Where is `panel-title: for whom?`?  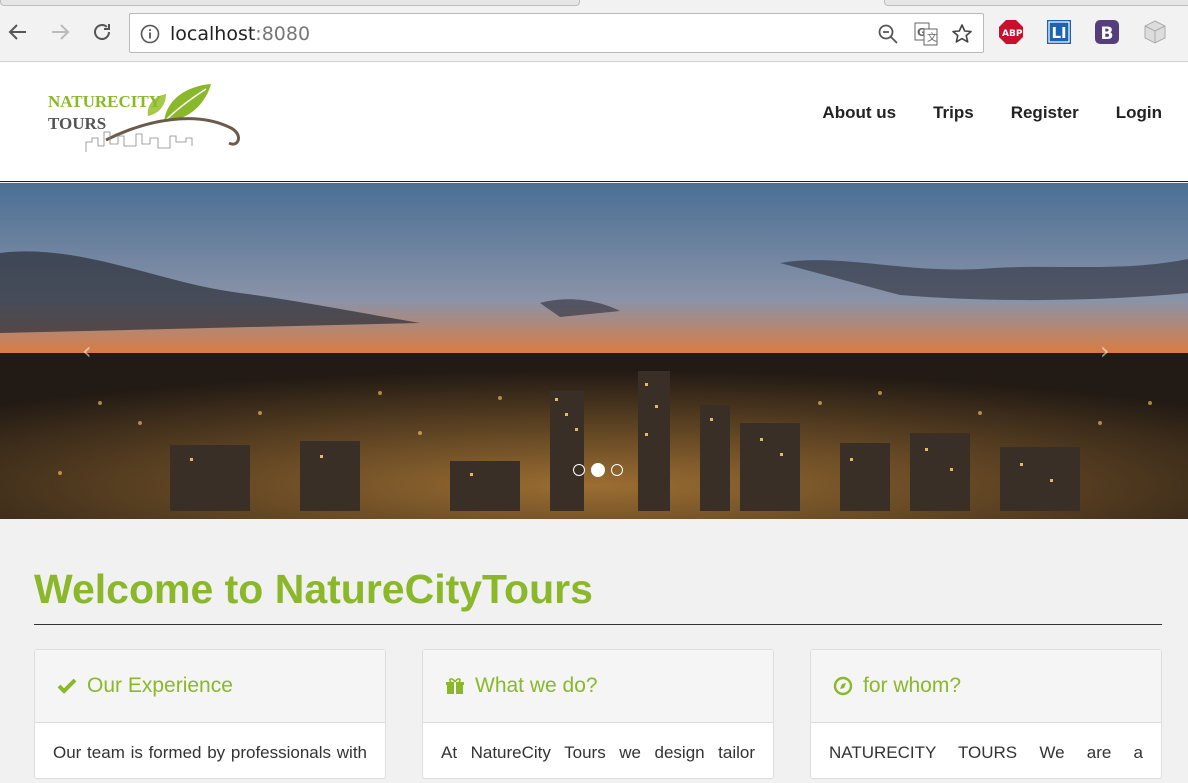 panel-title: for whom? is located at coordinates (912, 685).